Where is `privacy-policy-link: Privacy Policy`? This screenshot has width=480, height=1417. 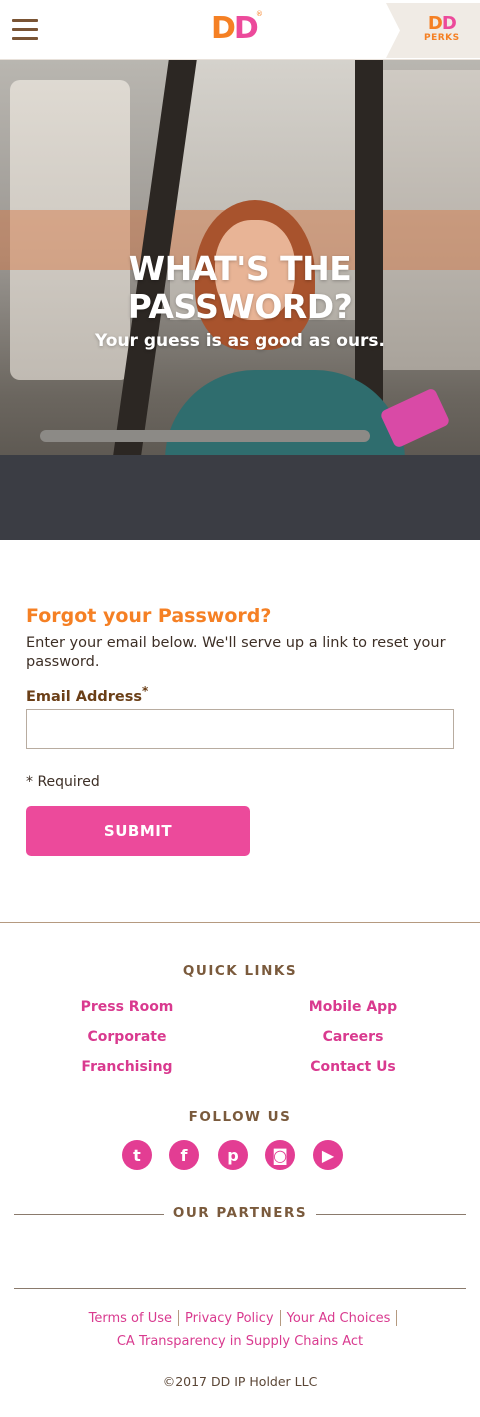 privacy-policy-link: Privacy Policy is located at coordinates (229, 1318).